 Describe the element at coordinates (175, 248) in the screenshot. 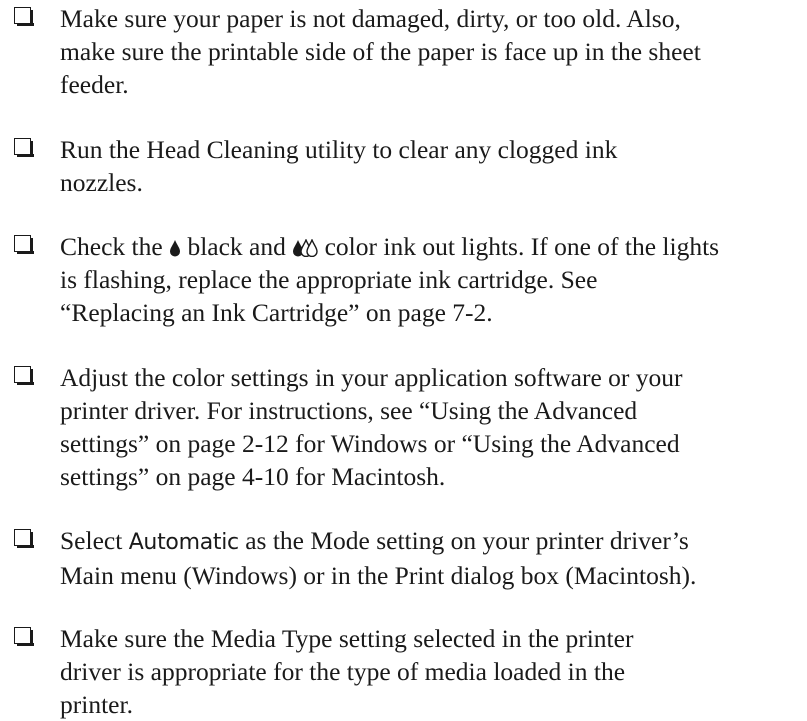

I see `black-ink-drop-icon` at that location.